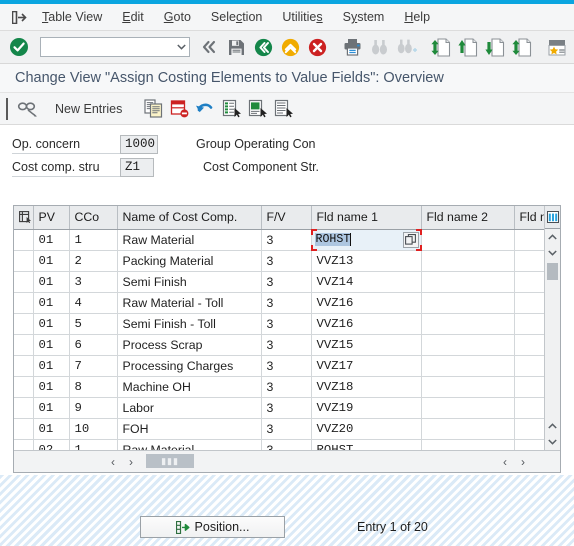  Describe the element at coordinates (189, 218) in the screenshot. I see `column-header-name: Name of Cost Comp.` at that location.